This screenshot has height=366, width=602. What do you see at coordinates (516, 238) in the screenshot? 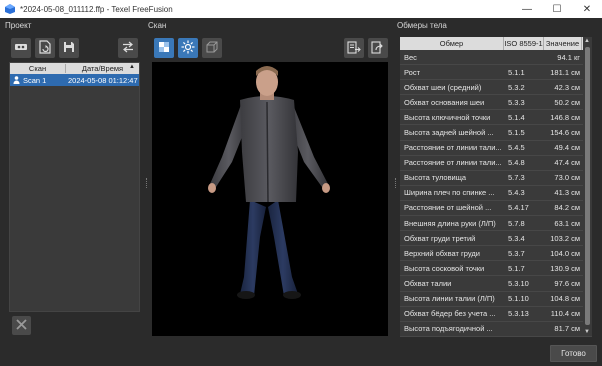
I see `iso-code: 5.3.4` at bounding box center [516, 238].